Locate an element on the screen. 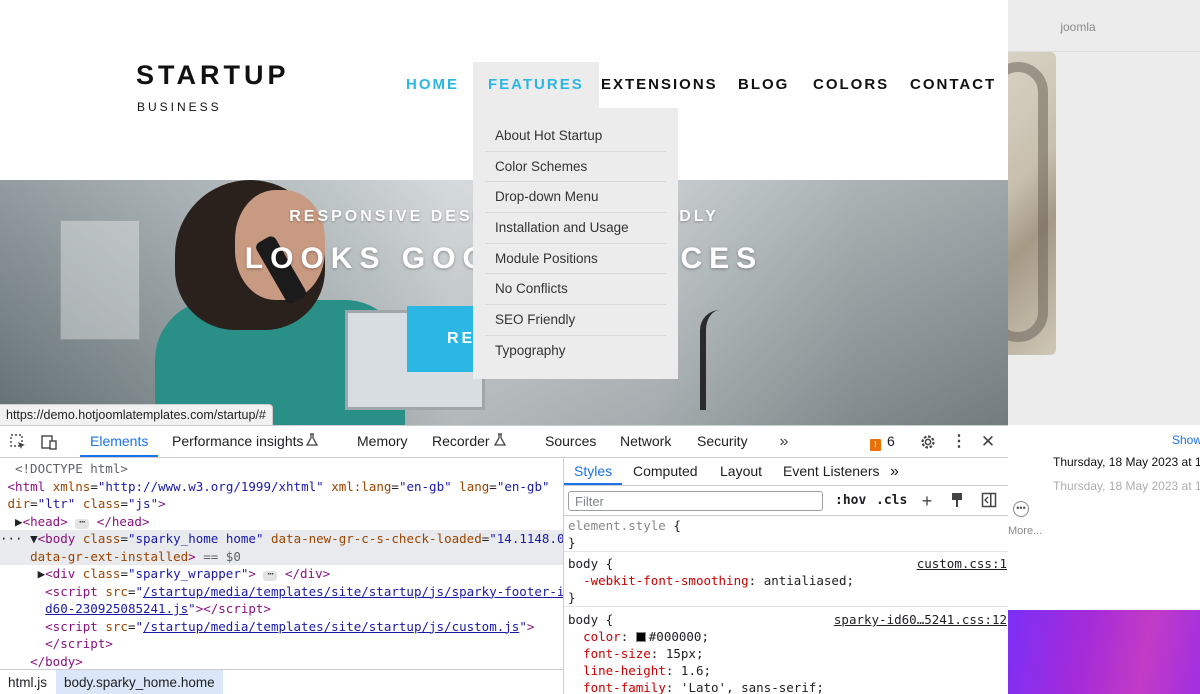 The width and height of the screenshot is (1200, 694). more-tabs-chevron-icon: » is located at coordinates (784, 442).